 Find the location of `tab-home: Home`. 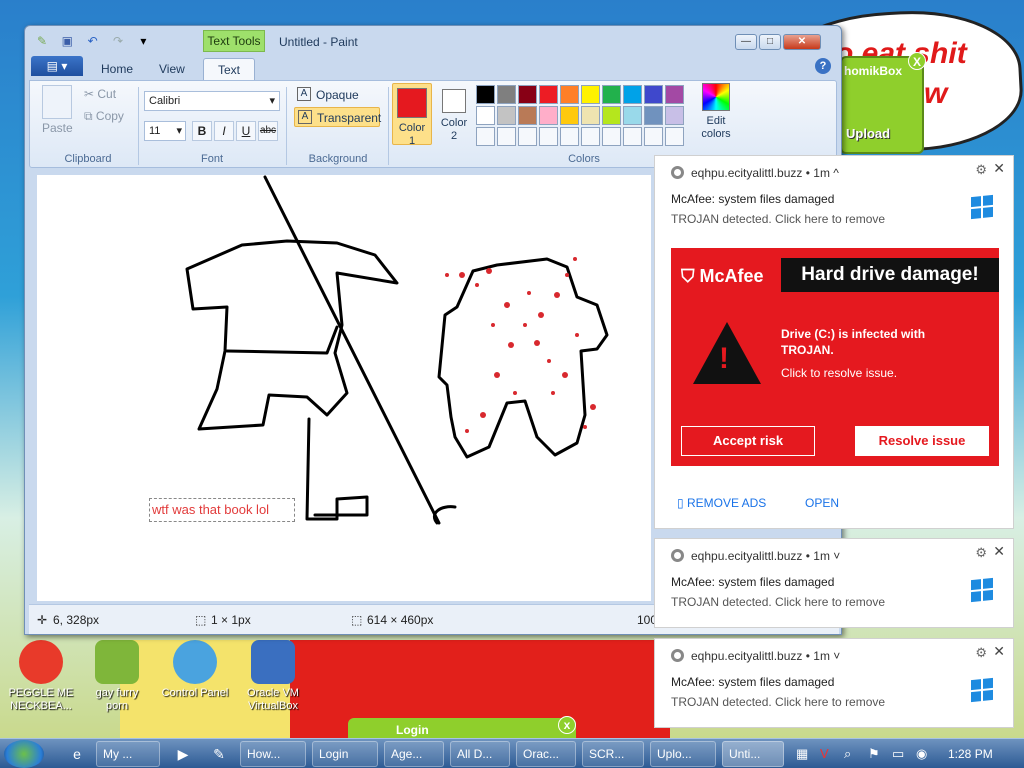

tab-home: Home is located at coordinates (117, 69).